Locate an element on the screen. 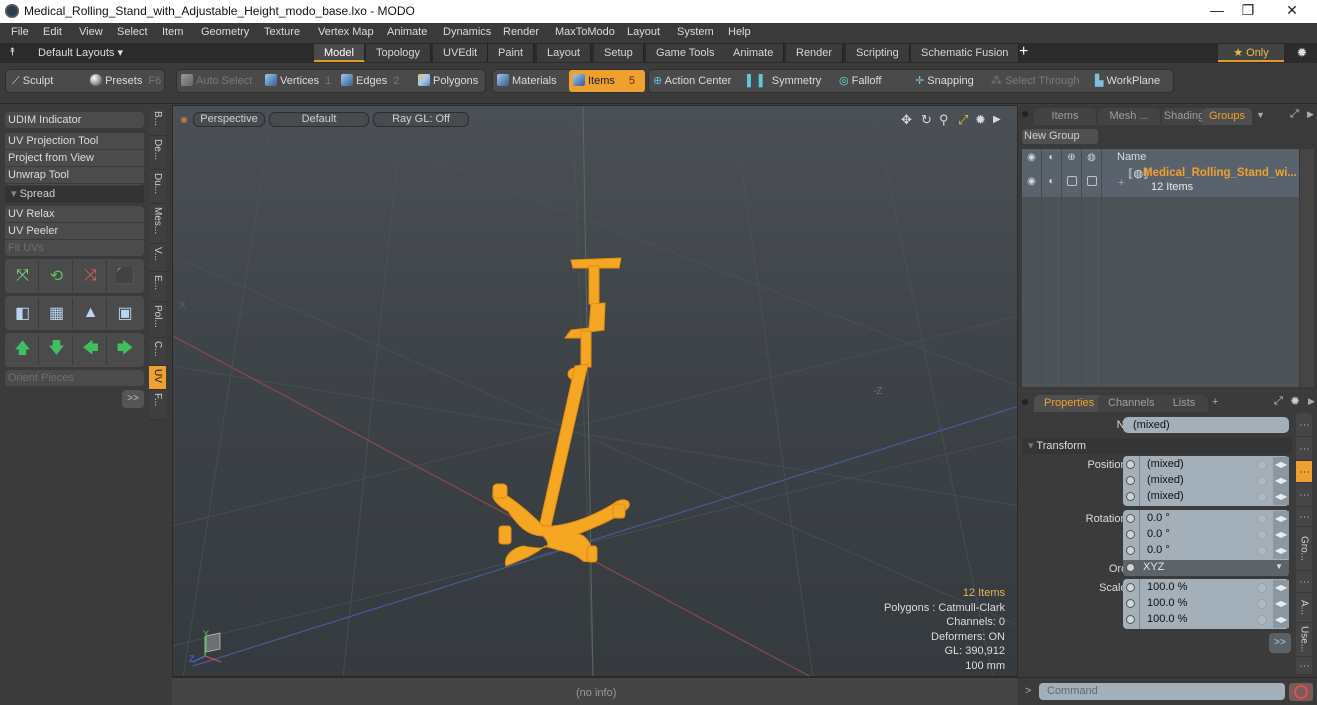 This screenshot has height=705, width=1317. command-input: Command is located at coordinates (1162, 691).